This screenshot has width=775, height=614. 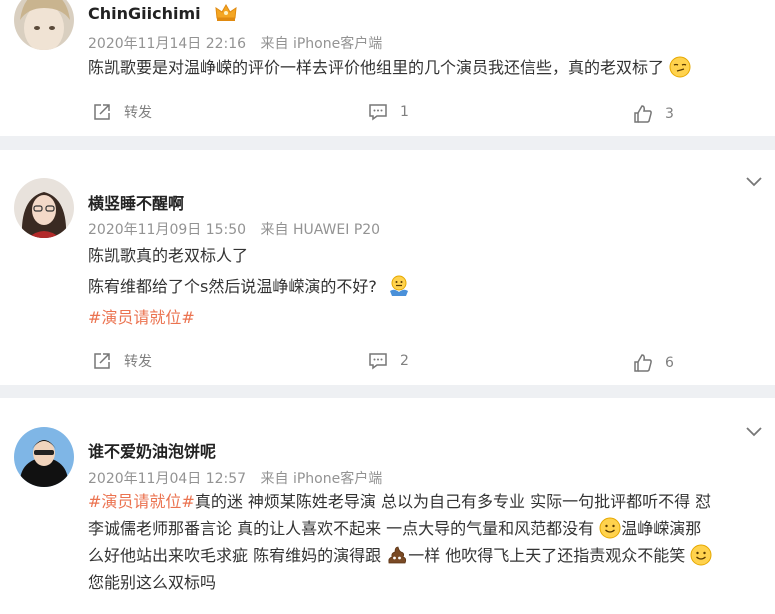 I want to click on source-device: 来自 HUAWEI P20, so click(x=320, y=230).